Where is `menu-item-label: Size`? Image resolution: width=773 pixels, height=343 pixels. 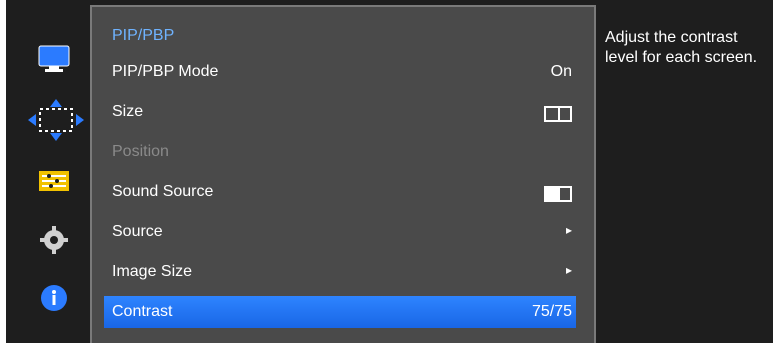
menu-item-label: Size is located at coordinates (128, 111).